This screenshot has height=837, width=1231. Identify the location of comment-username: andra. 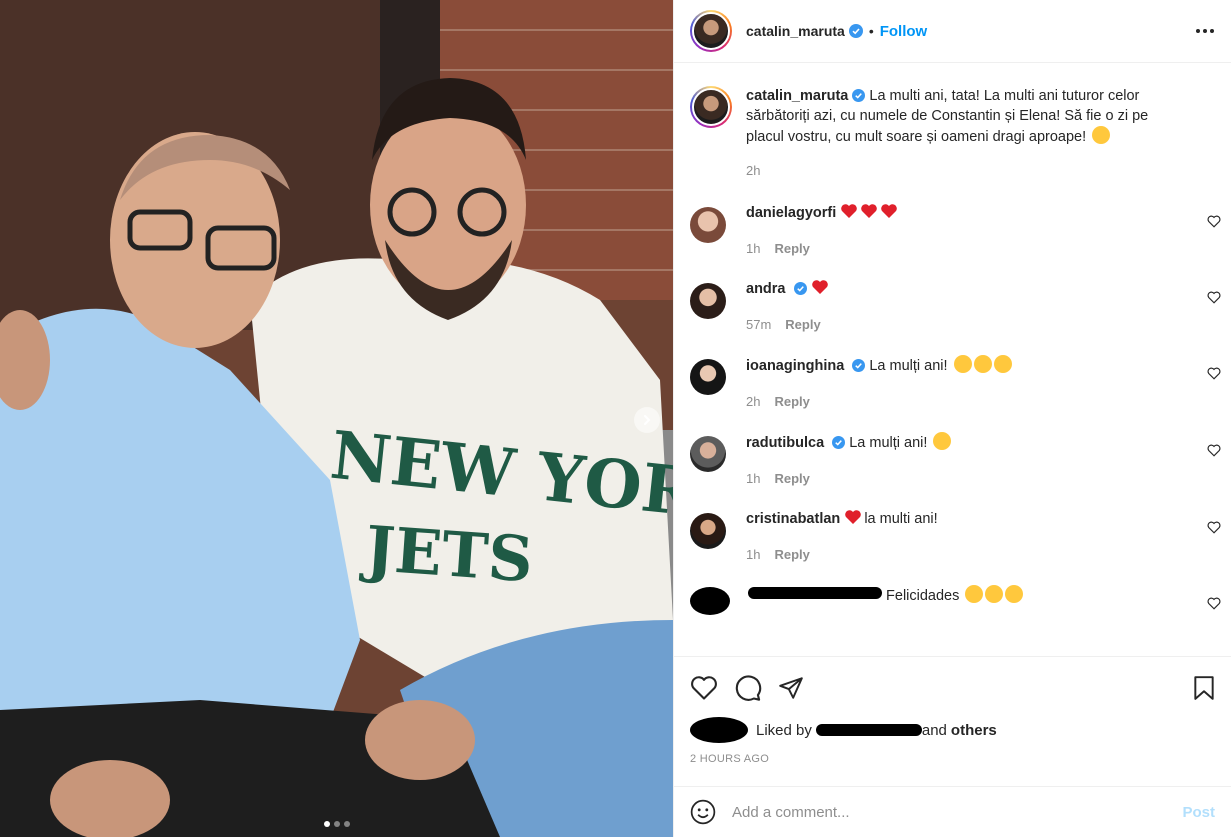
(766, 289).